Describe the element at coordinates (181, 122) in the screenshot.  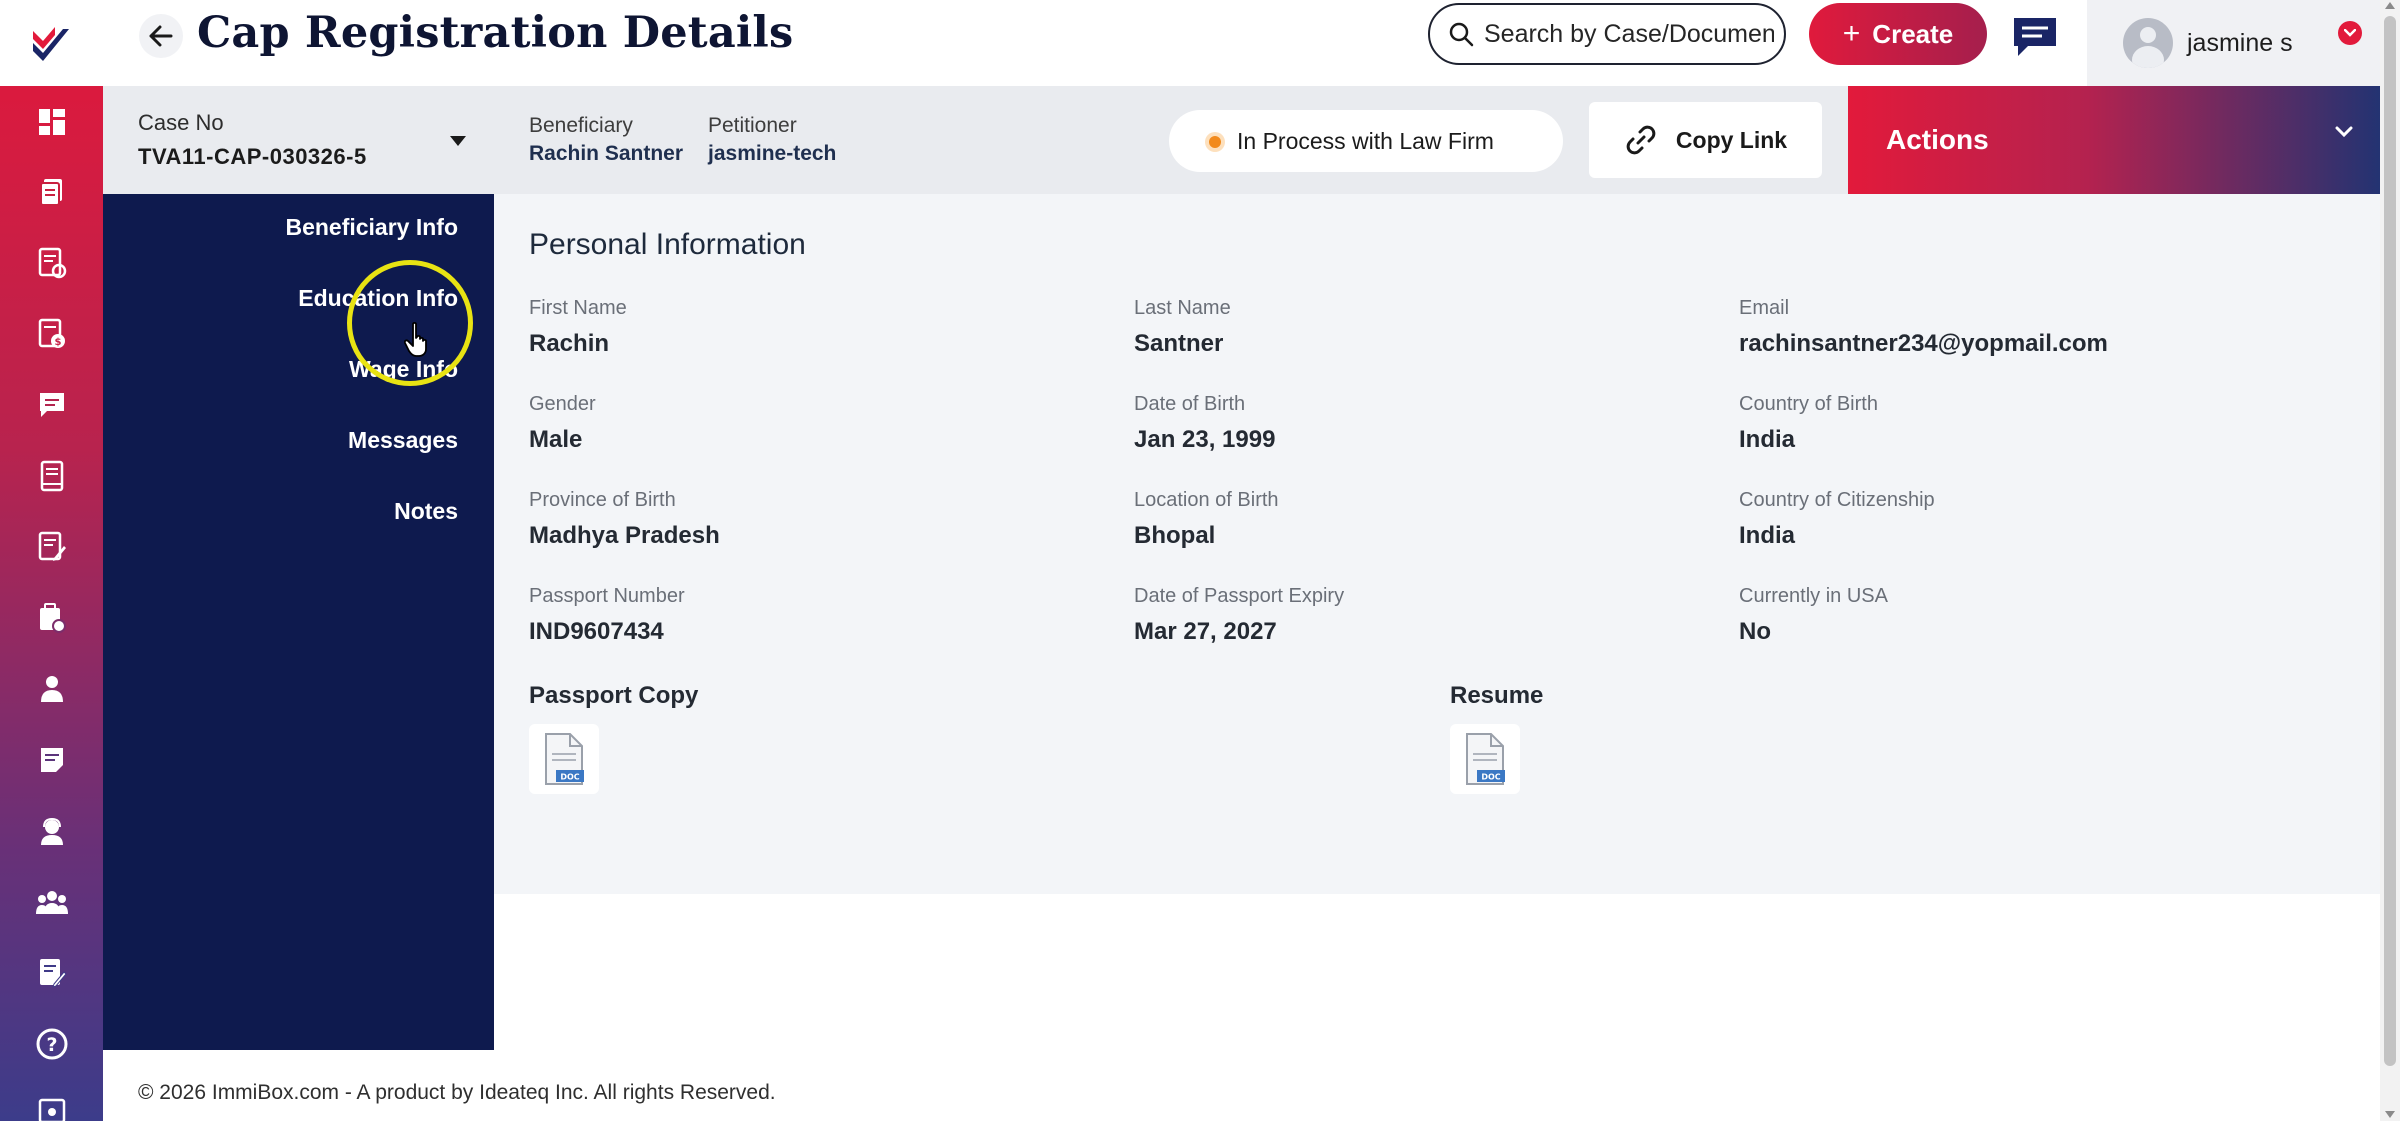
I see `case-no-label: Case No` at that location.